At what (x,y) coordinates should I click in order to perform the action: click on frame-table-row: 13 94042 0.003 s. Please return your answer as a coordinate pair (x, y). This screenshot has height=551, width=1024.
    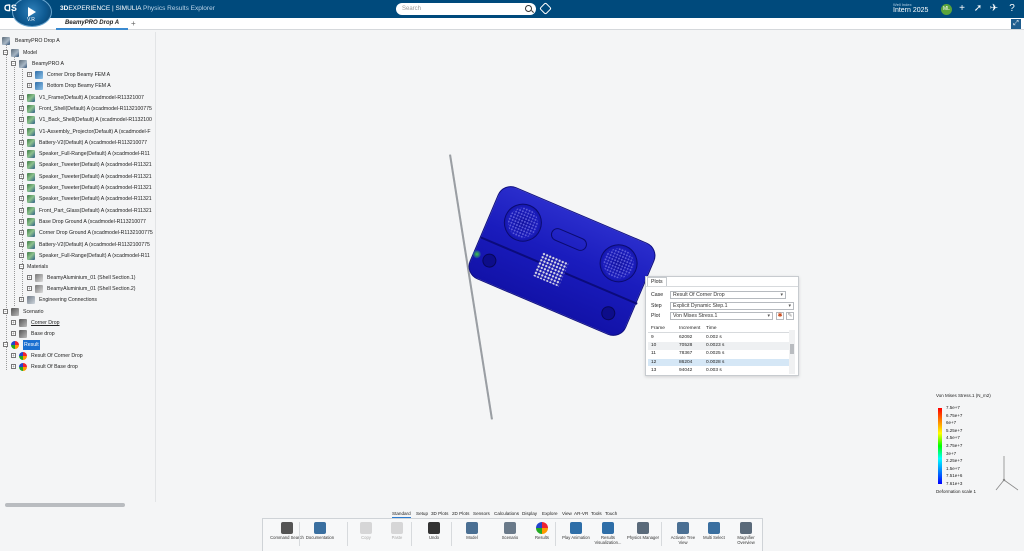
    Looking at the image, I should click on (719, 371).